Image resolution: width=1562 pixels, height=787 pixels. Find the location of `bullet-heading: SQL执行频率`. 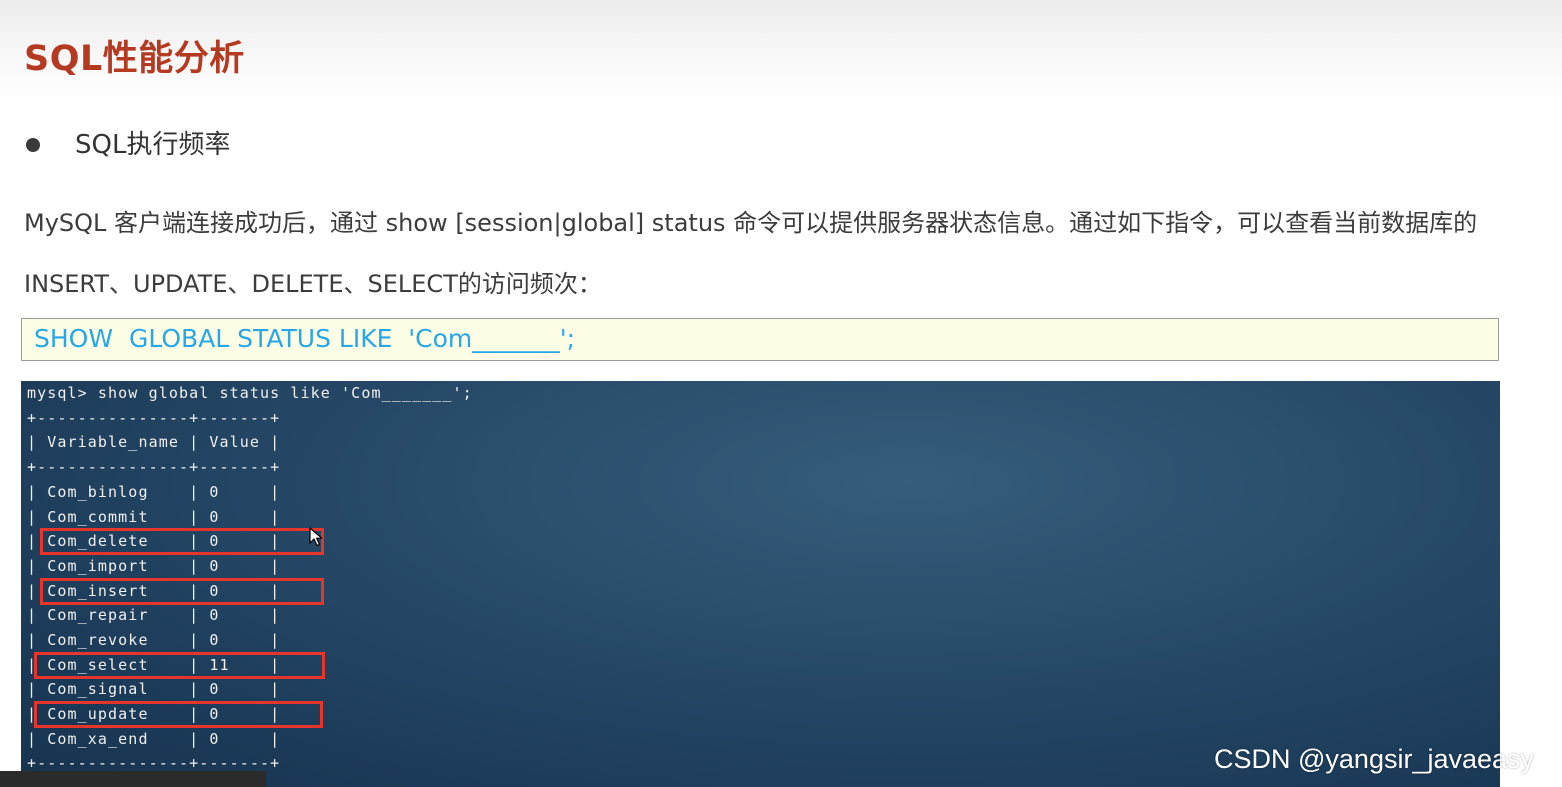

bullet-heading: SQL执行频率 is located at coordinates (153, 145).